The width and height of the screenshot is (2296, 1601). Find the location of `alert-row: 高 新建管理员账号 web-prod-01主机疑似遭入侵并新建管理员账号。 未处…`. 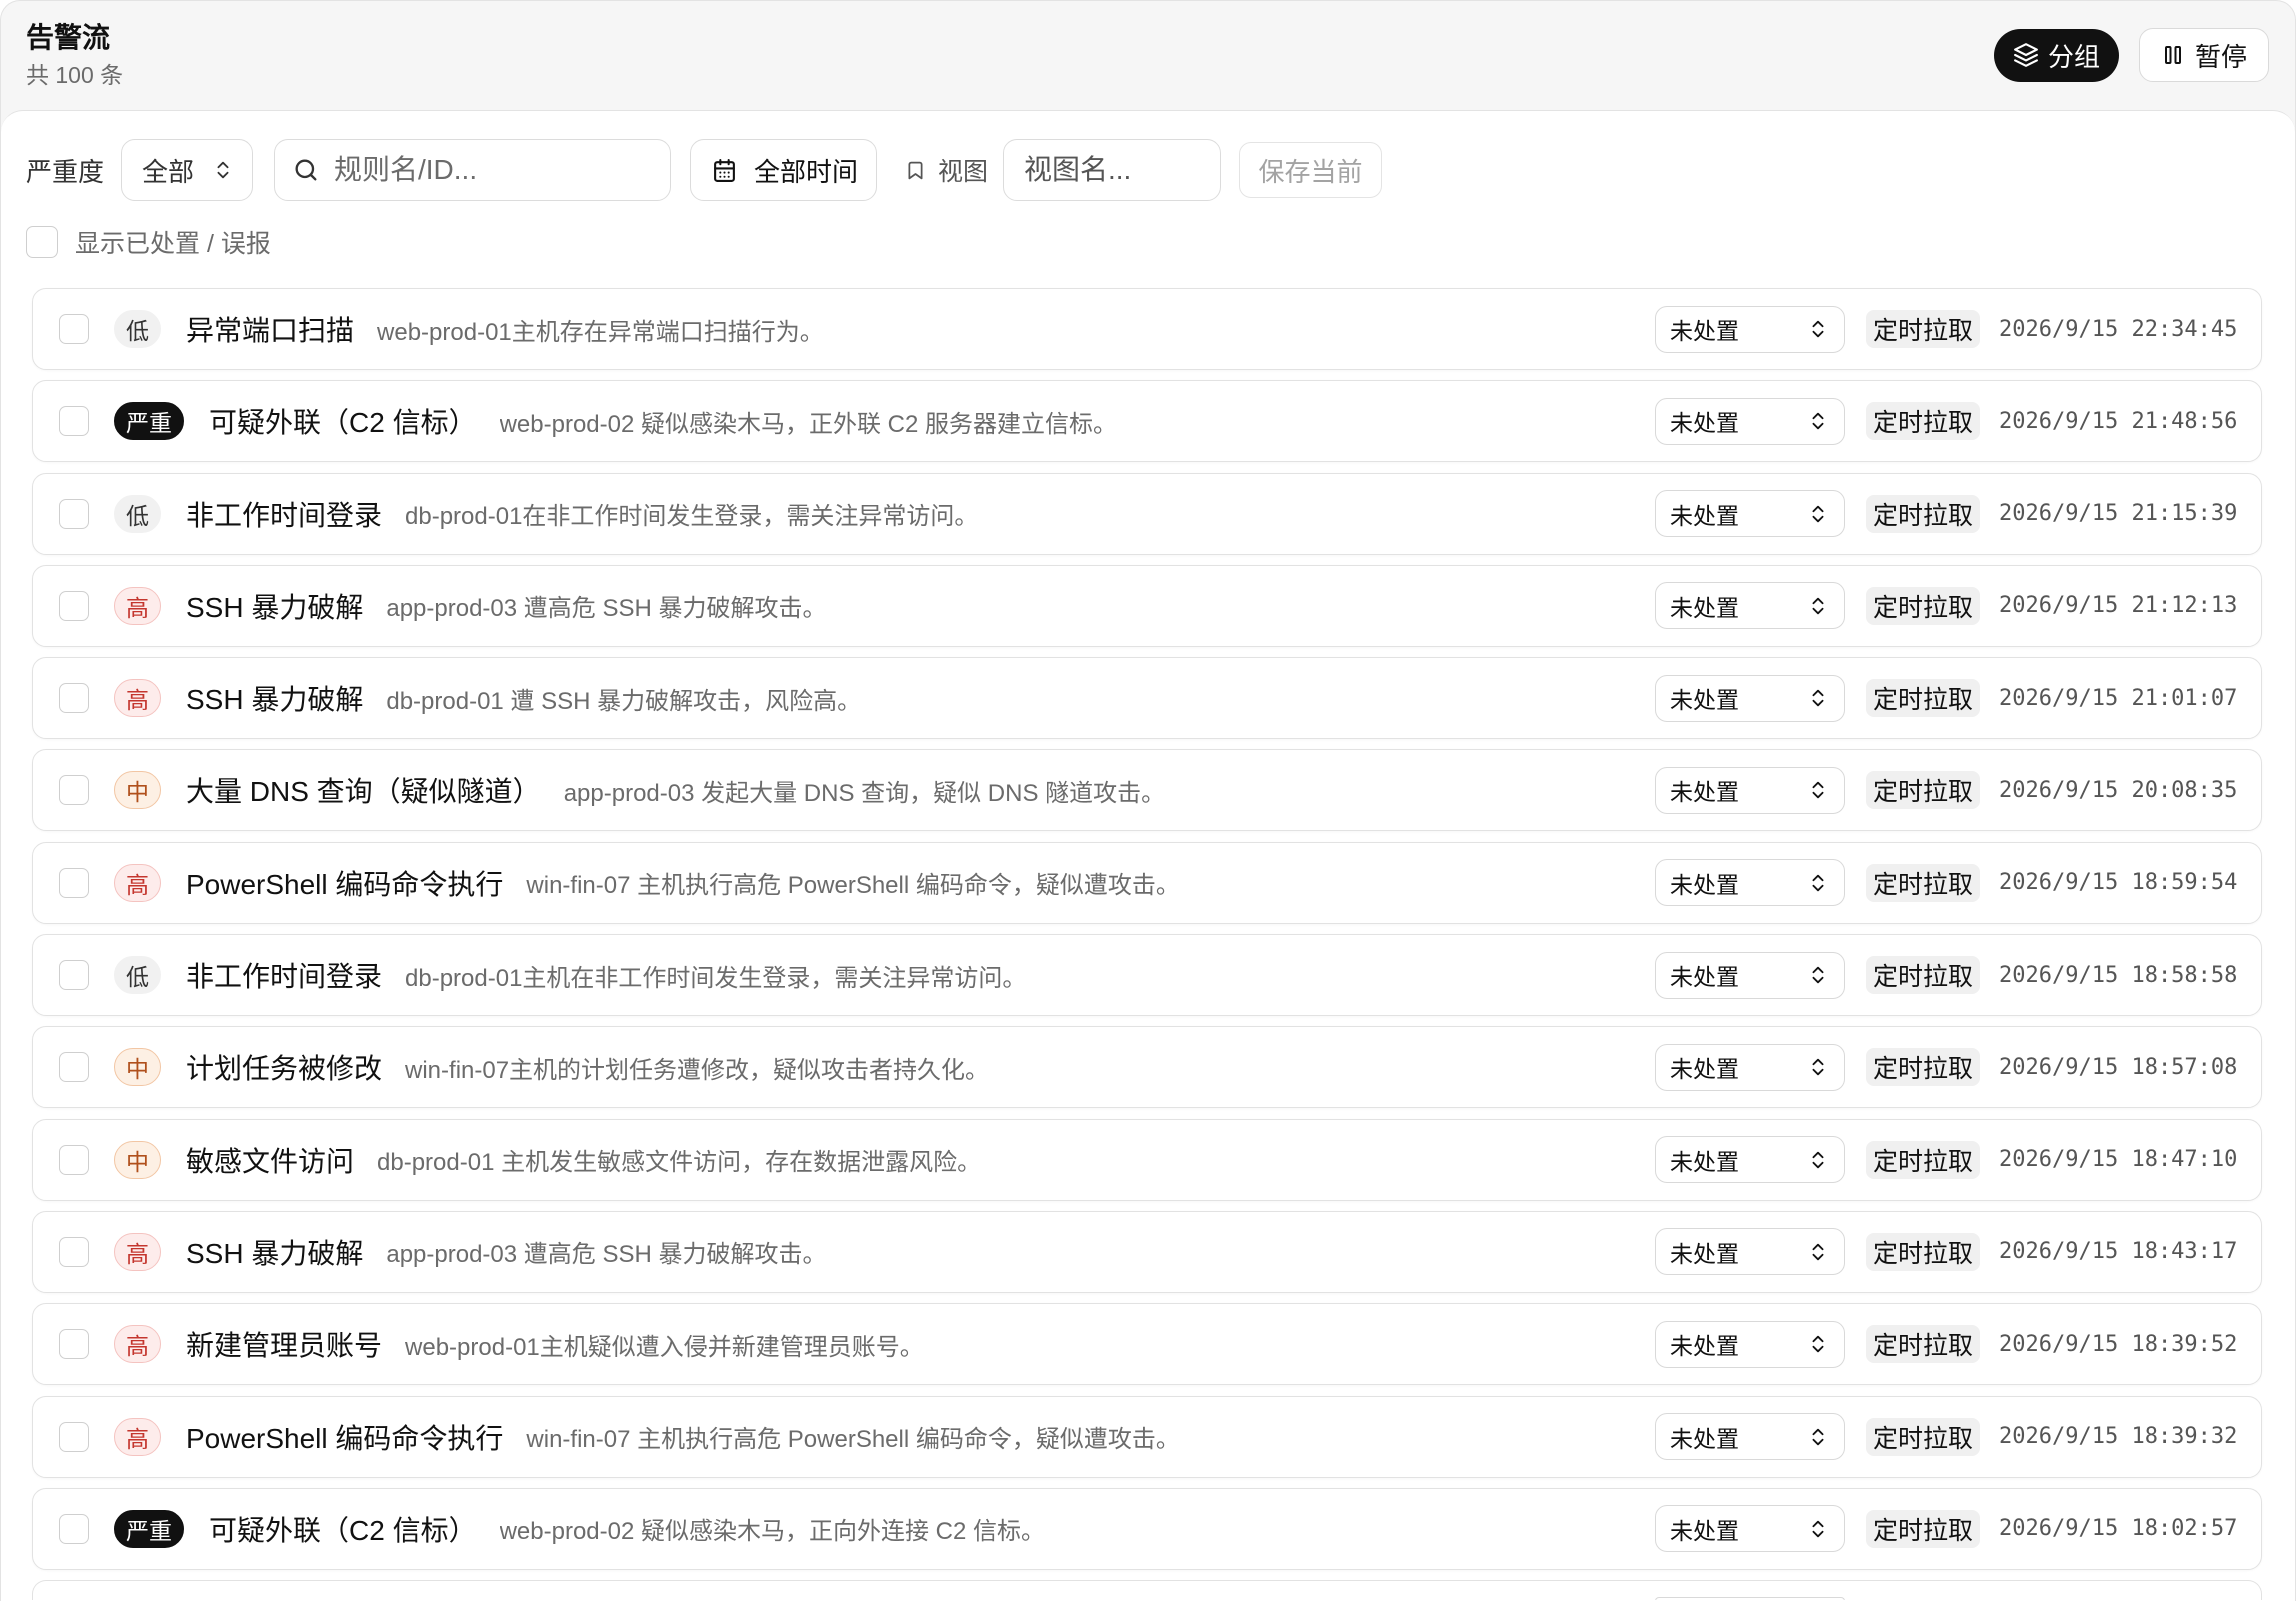

alert-row: 高 新建管理员账号 web-prod-01主机疑似遭入侵并新建管理员账号。 未处… is located at coordinates (1147, 1344).